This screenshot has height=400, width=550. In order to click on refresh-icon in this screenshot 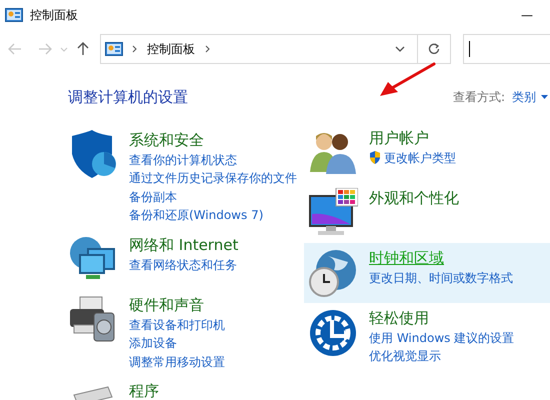, I will do `click(434, 49)`.